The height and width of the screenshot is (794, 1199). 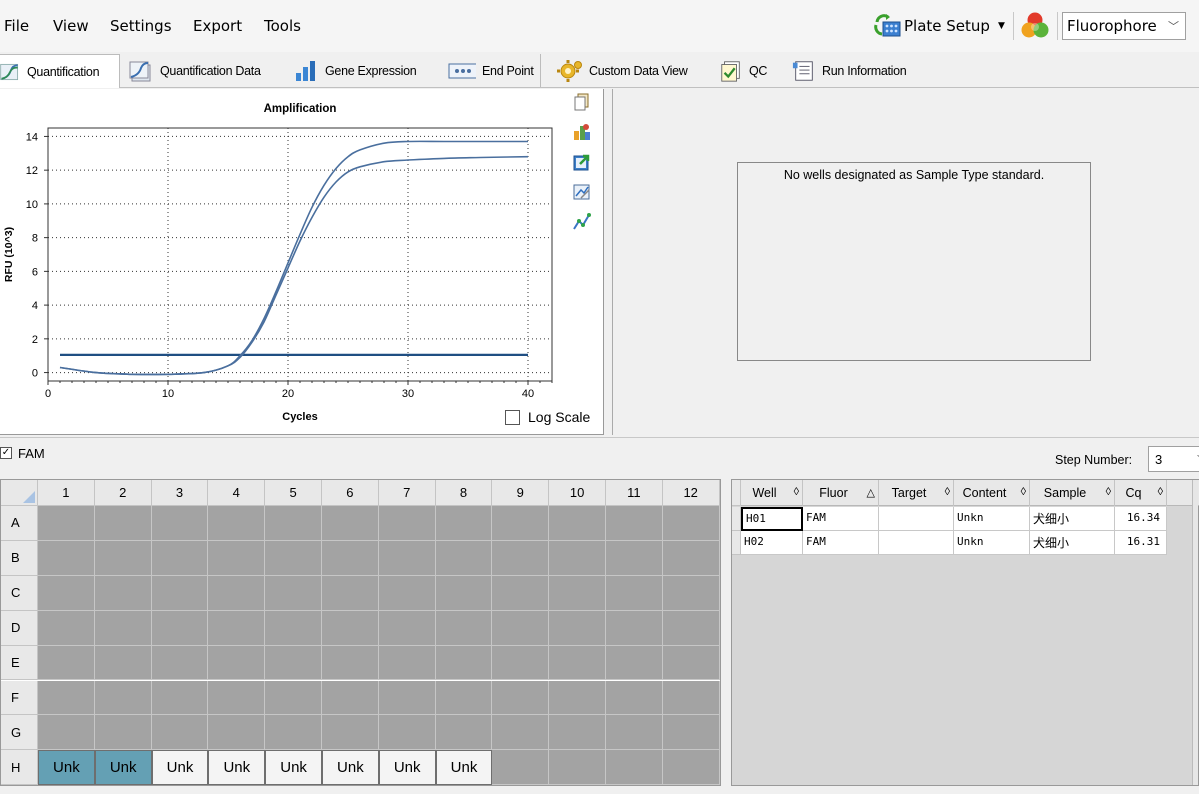 I want to click on copy-icon, so click(x=582, y=102).